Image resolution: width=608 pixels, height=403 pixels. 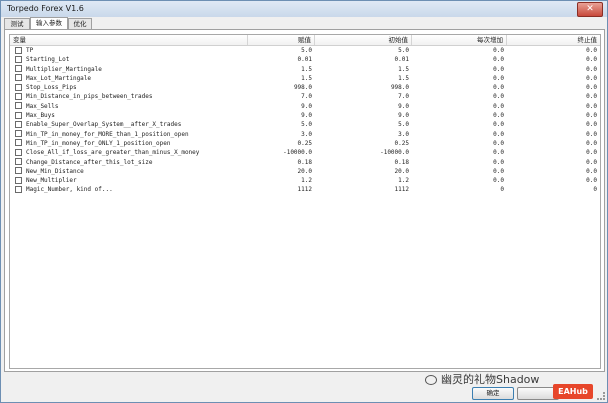 What do you see at coordinates (281, 134) in the screenshot?
I see `param-value-cell: 3.0` at bounding box center [281, 134].